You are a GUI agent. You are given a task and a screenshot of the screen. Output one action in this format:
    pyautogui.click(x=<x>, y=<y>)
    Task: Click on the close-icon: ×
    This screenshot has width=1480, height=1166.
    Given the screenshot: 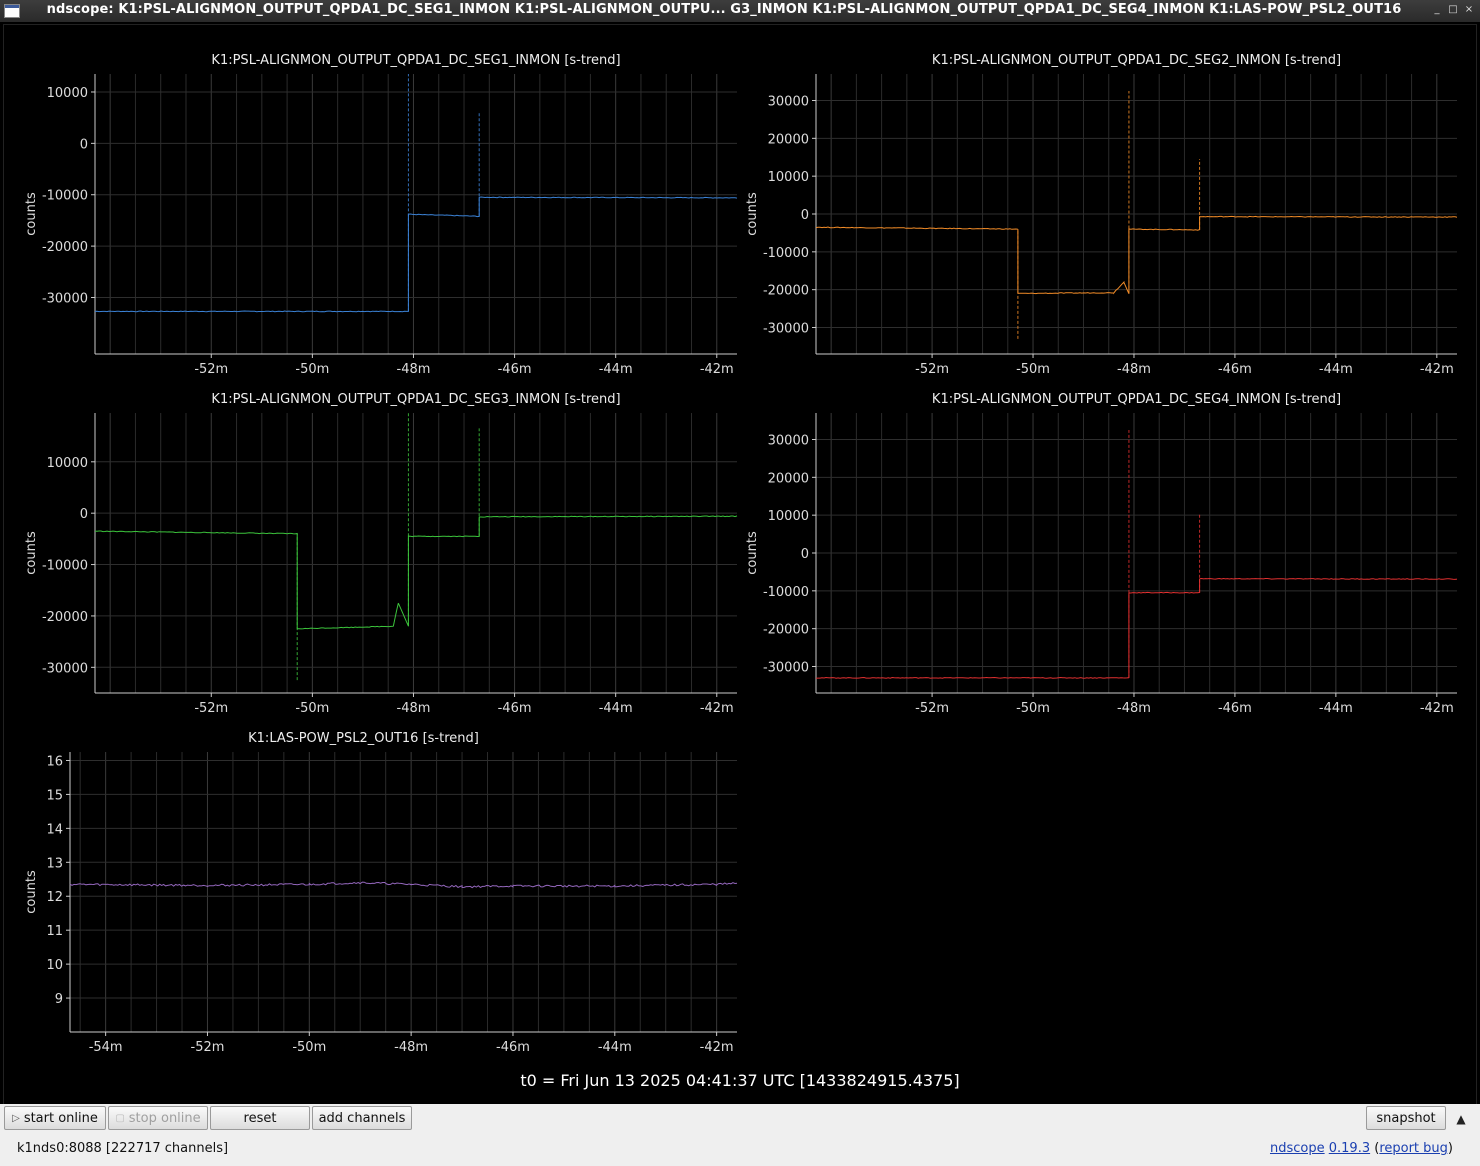 What is the action you would take?
    pyautogui.click(x=1469, y=10)
    